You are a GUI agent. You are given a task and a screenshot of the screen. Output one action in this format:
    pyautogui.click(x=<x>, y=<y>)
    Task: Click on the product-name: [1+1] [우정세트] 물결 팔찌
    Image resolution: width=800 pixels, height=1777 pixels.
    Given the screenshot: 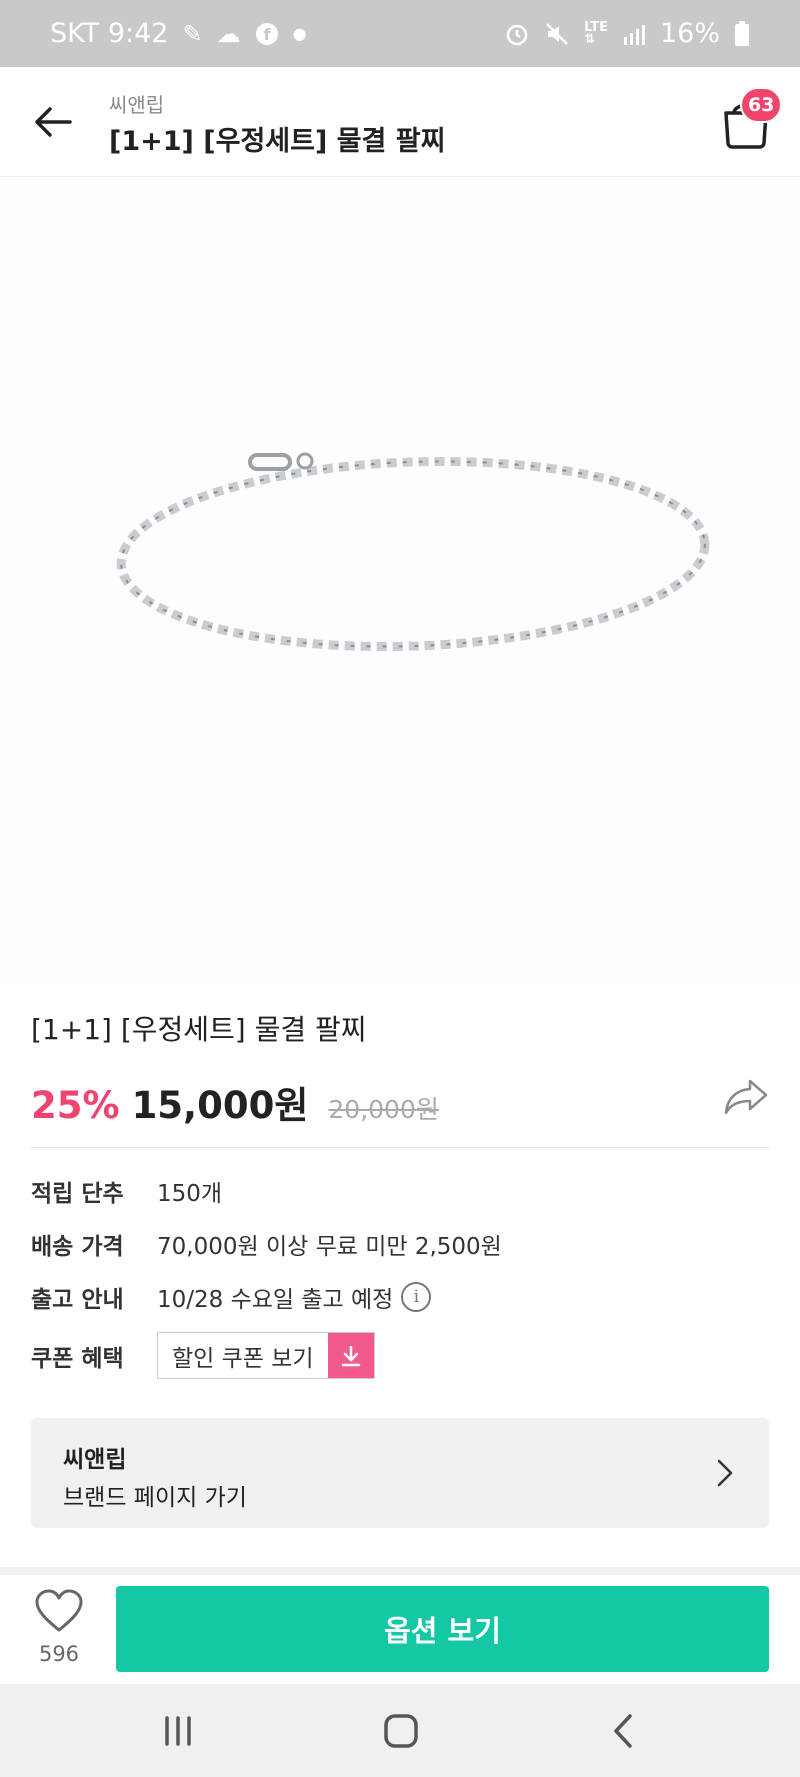 What is the action you would take?
    pyautogui.click(x=199, y=1029)
    